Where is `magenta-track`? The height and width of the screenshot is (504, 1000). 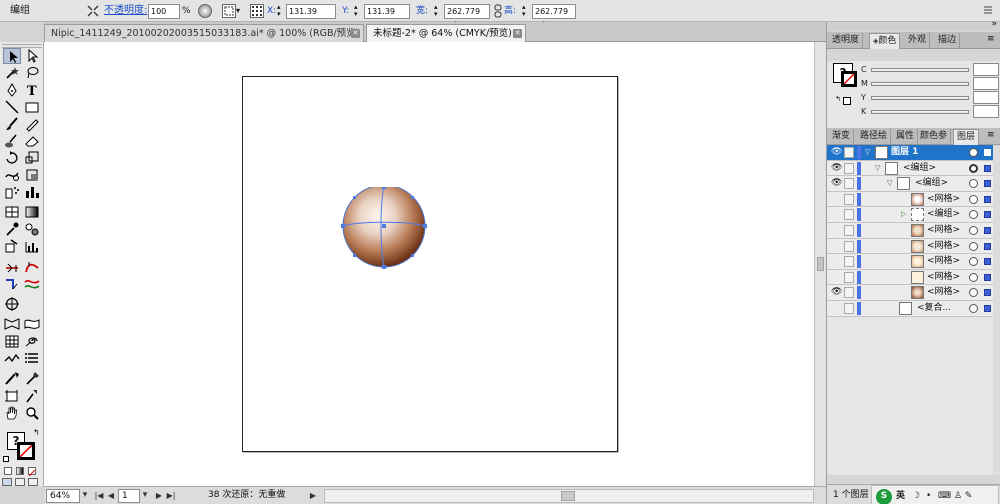 magenta-track is located at coordinates (920, 84).